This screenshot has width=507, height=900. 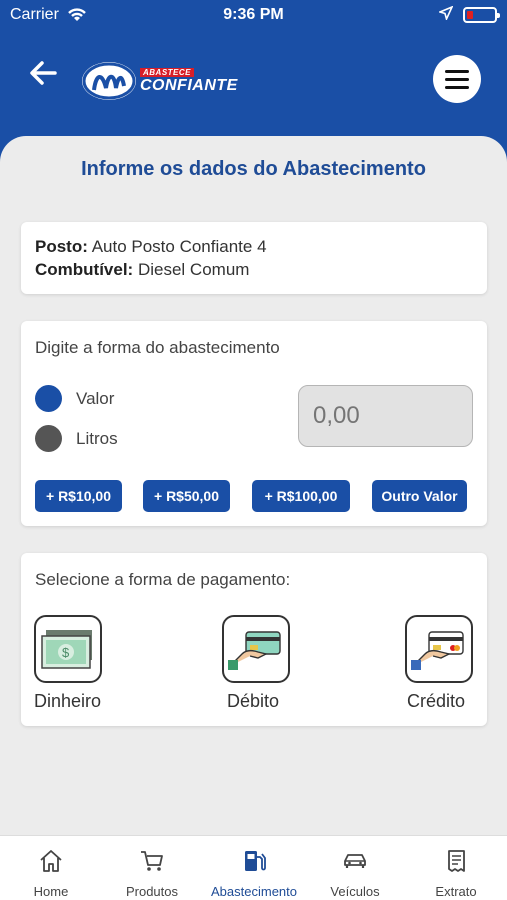 I want to click on tab-produtos-label: Produtos, so click(x=152, y=891).